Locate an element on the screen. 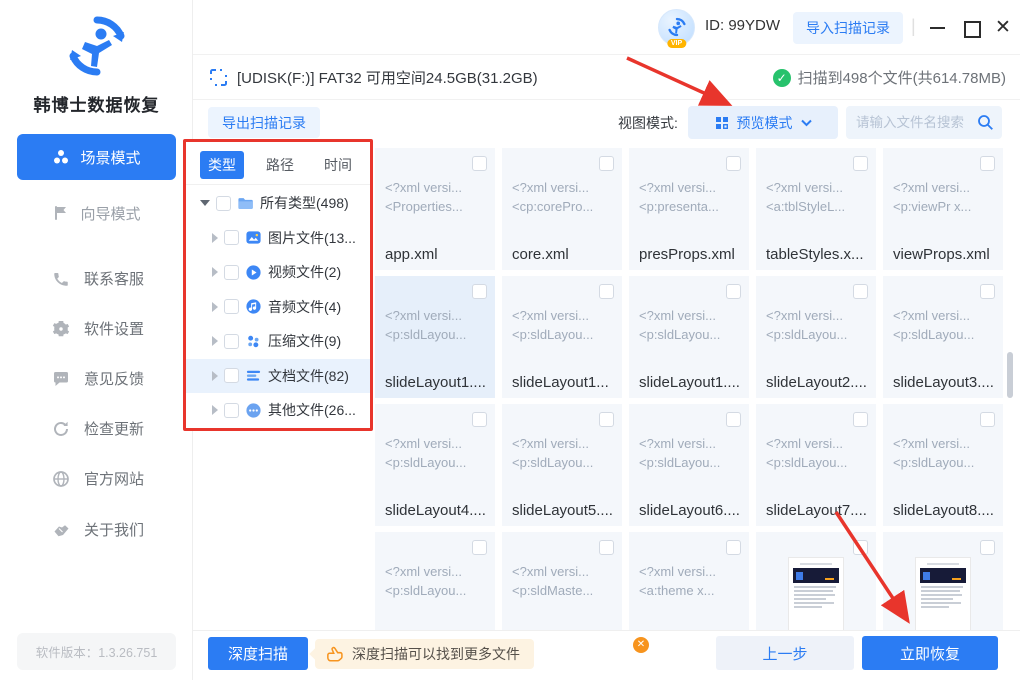 The image size is (1020, 680). document-icon is located at coordinates (253, 376).